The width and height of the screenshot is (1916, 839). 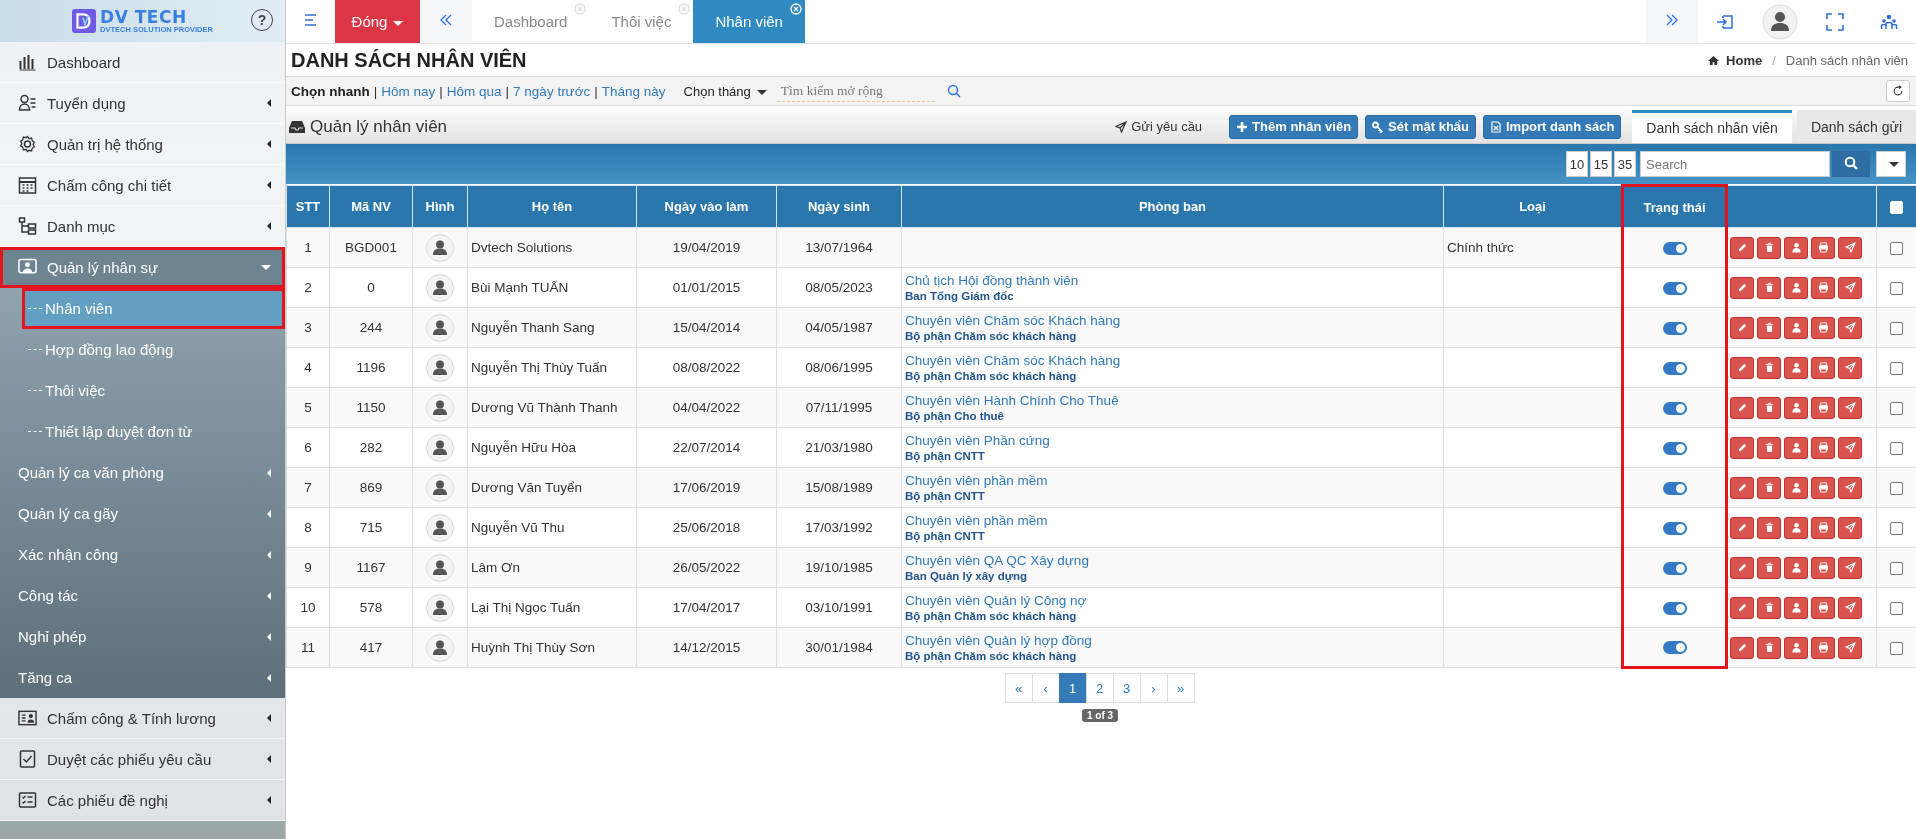 What do you see at coordinates (1851, 164) in the screenshot?
I see `search-button` at bounding box center [1851, 164].